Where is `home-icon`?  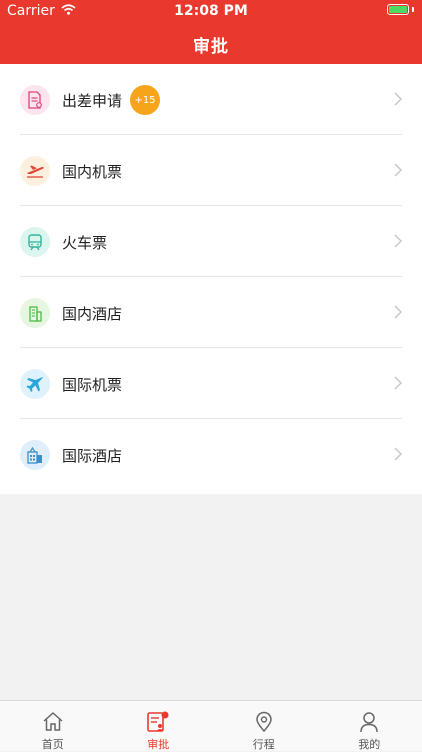
home-icon is located at coordinates (53, 723).